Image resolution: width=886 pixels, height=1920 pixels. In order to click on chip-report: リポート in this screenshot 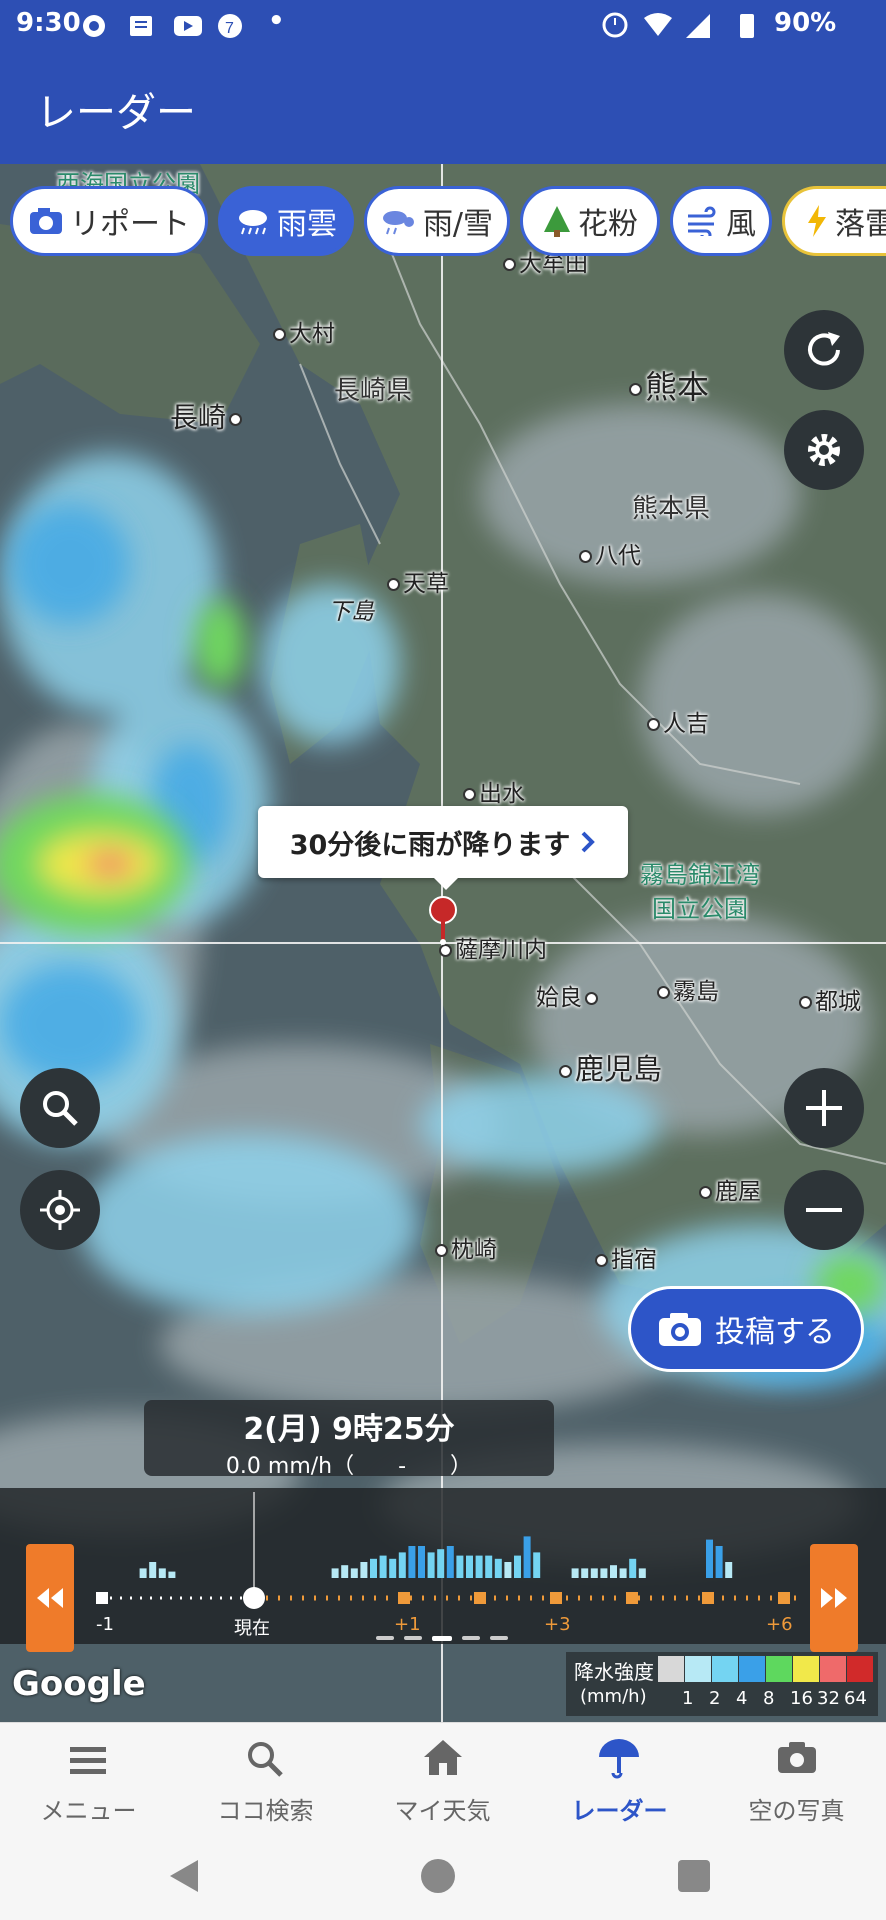, I will do `click(109, 221)`.